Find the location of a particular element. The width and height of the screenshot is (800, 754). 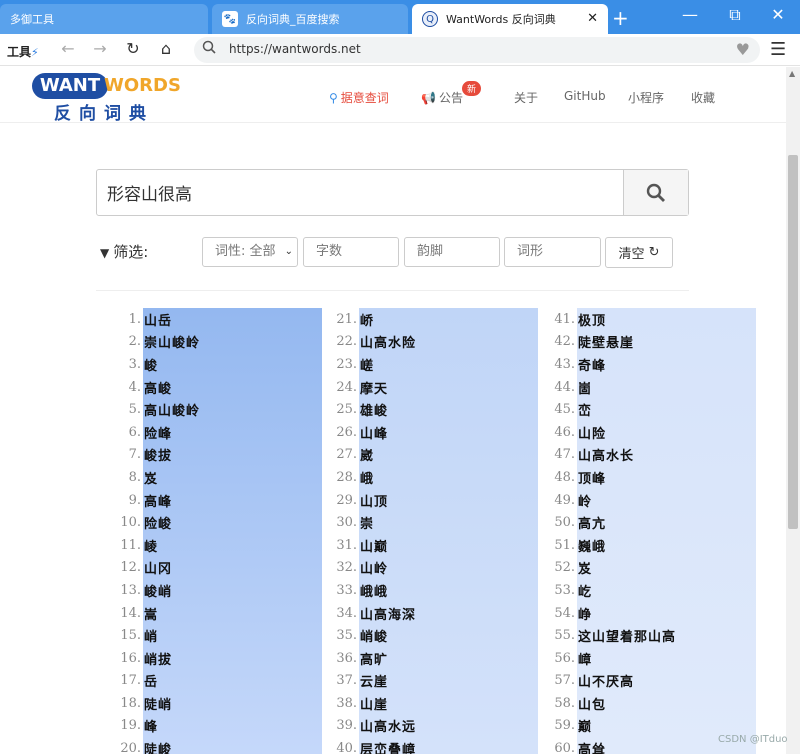

result-item: 25. 雄峻 is located at coordinates (439, 409).